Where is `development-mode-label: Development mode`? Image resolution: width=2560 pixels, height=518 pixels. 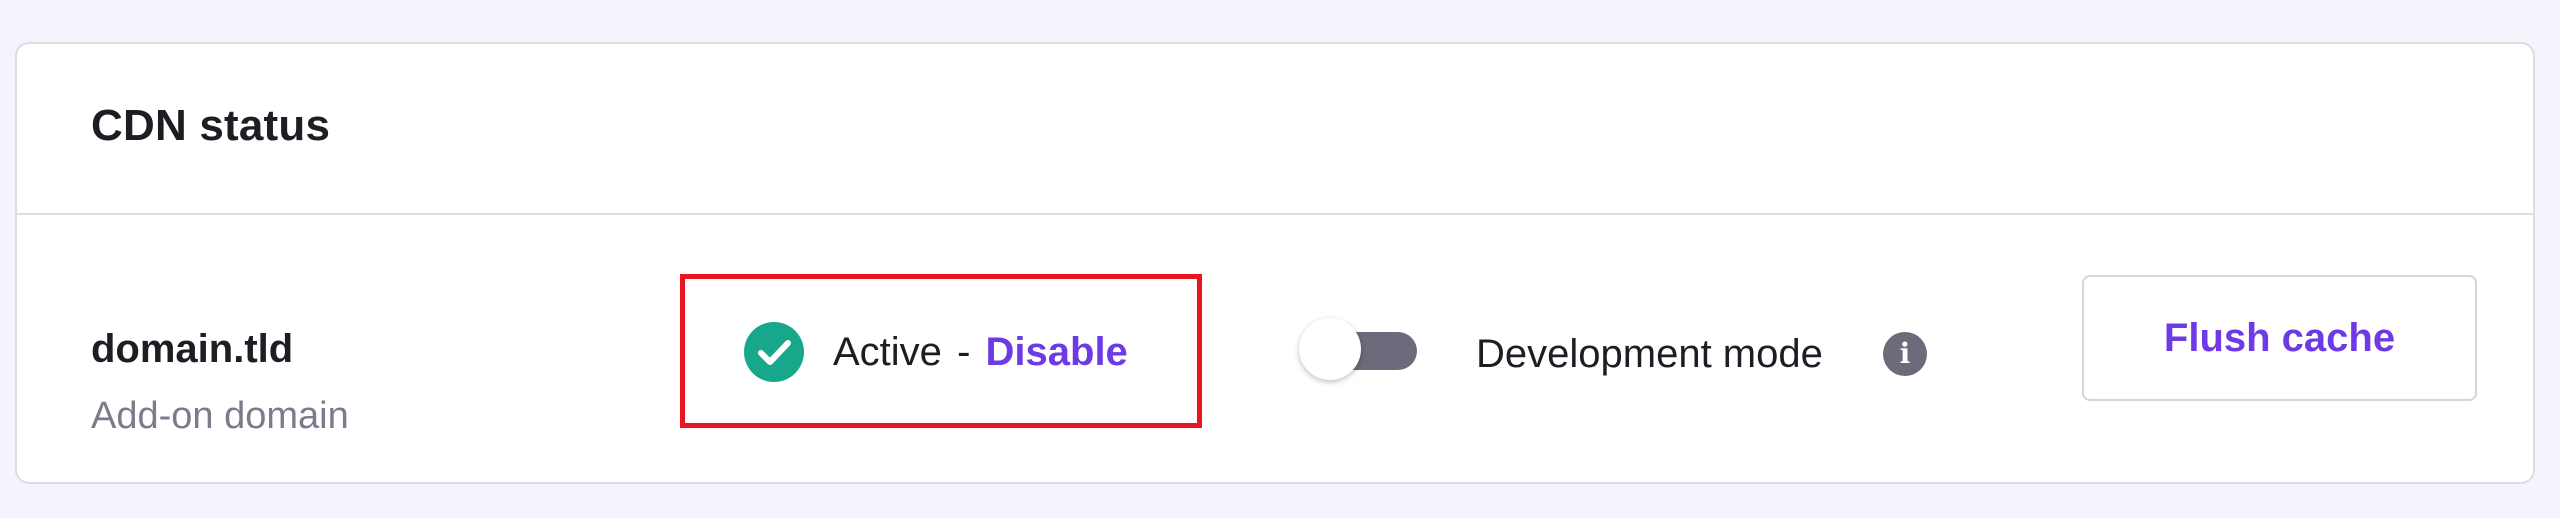 development-mode-label: Development mode is located at coordinates (1649, 354).